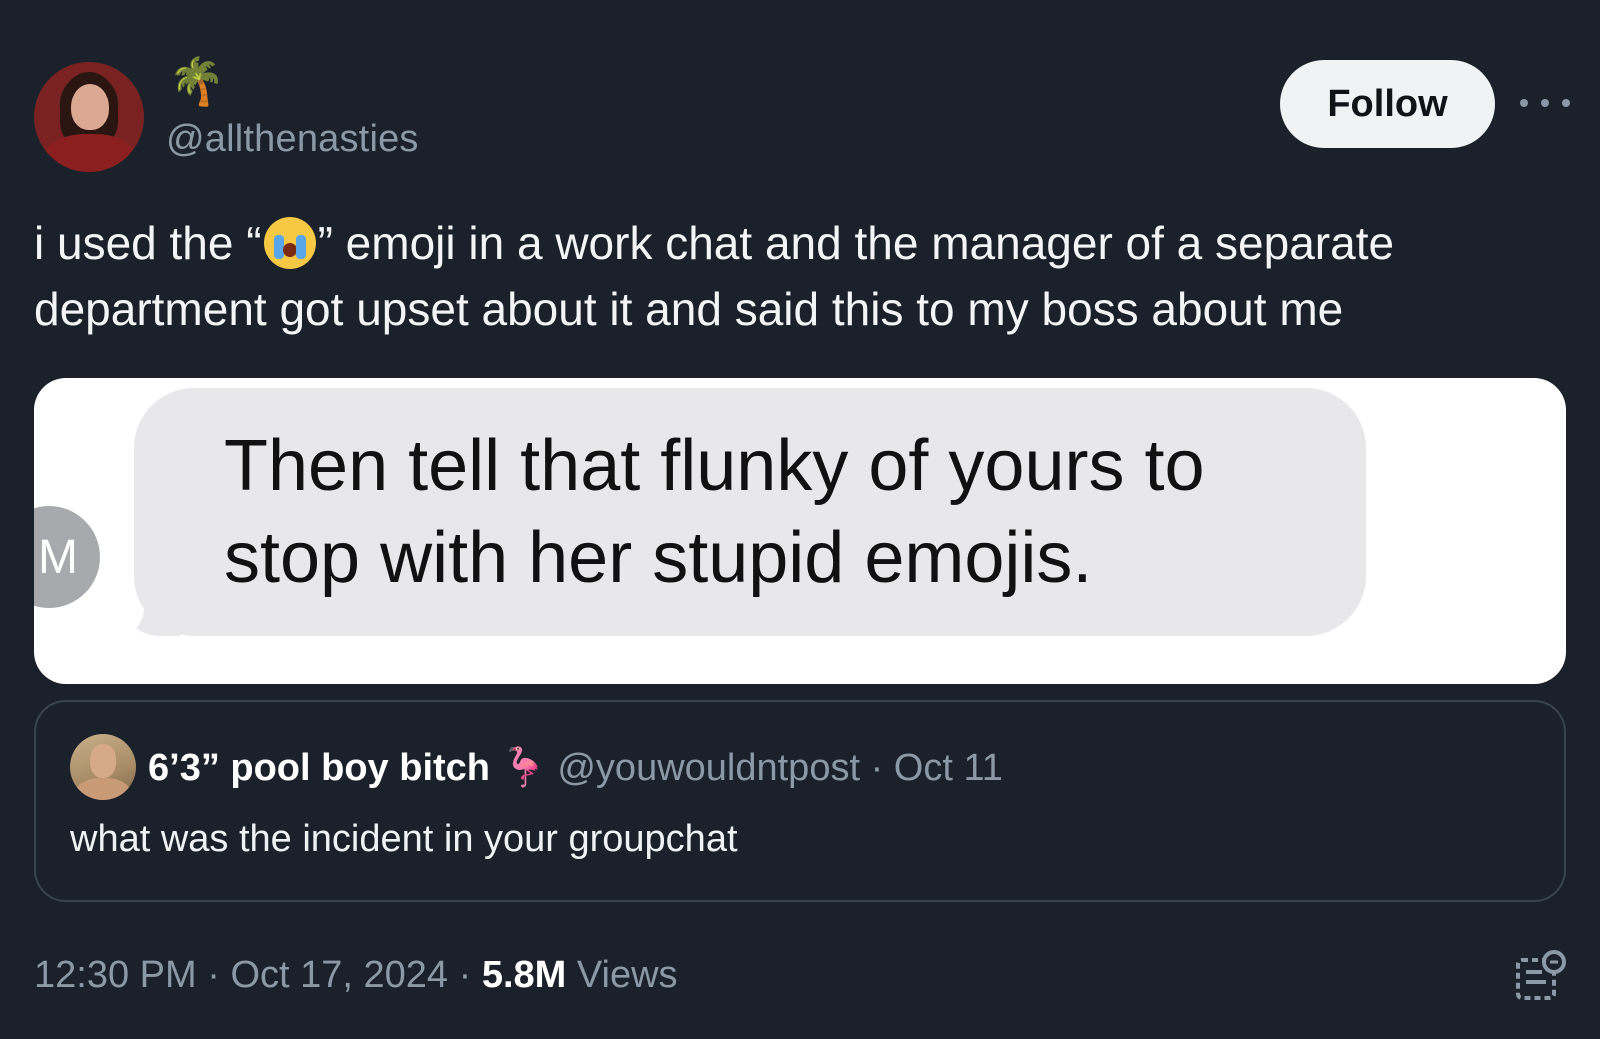 This screenshot has width=1600, height=1039. Describe the element at coordinates (709, 768) in the screenshot. I see `quoted-handle: @youwouldntpost` at that location.